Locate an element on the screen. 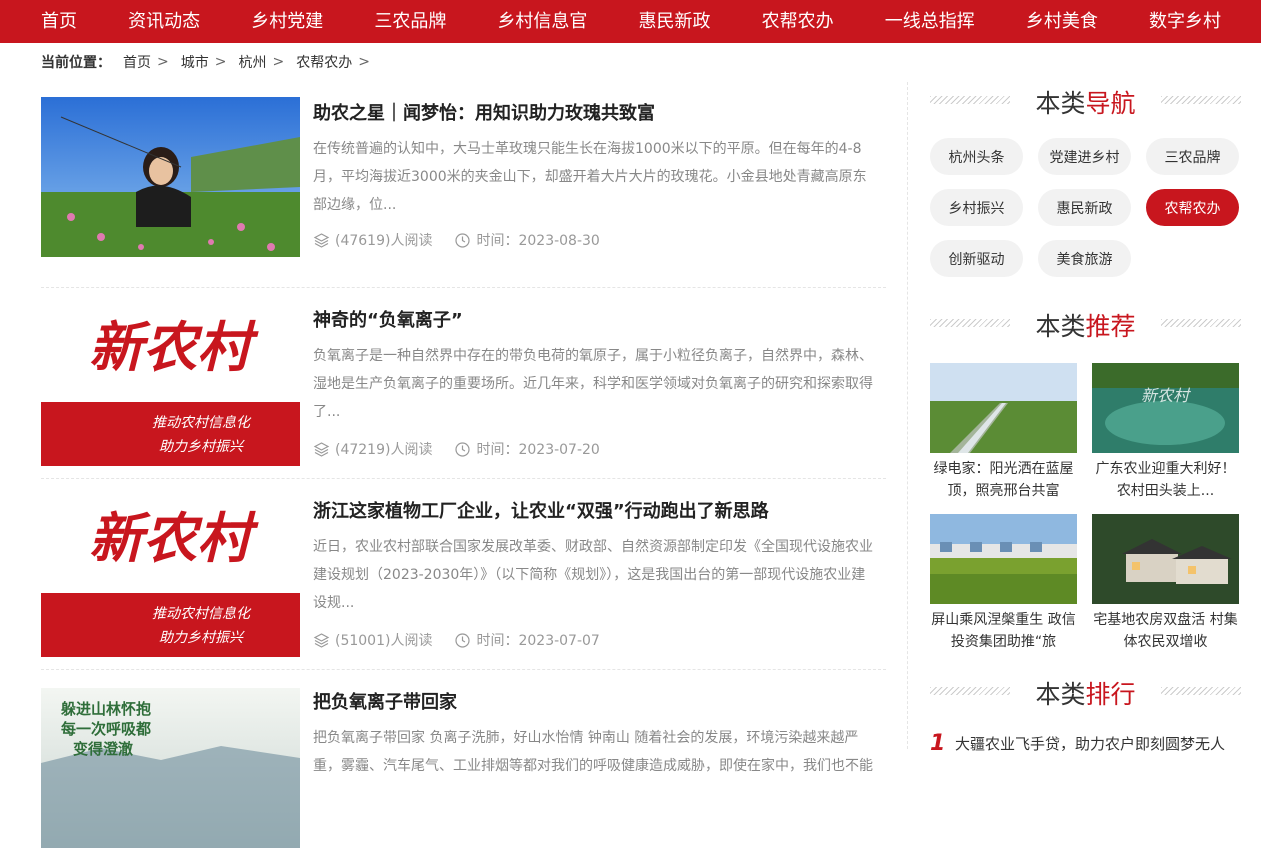  rank-item: 1 大疆农业飞手贷，助力农户即刻圆梦无人 is located at coordinates (1085, 743).